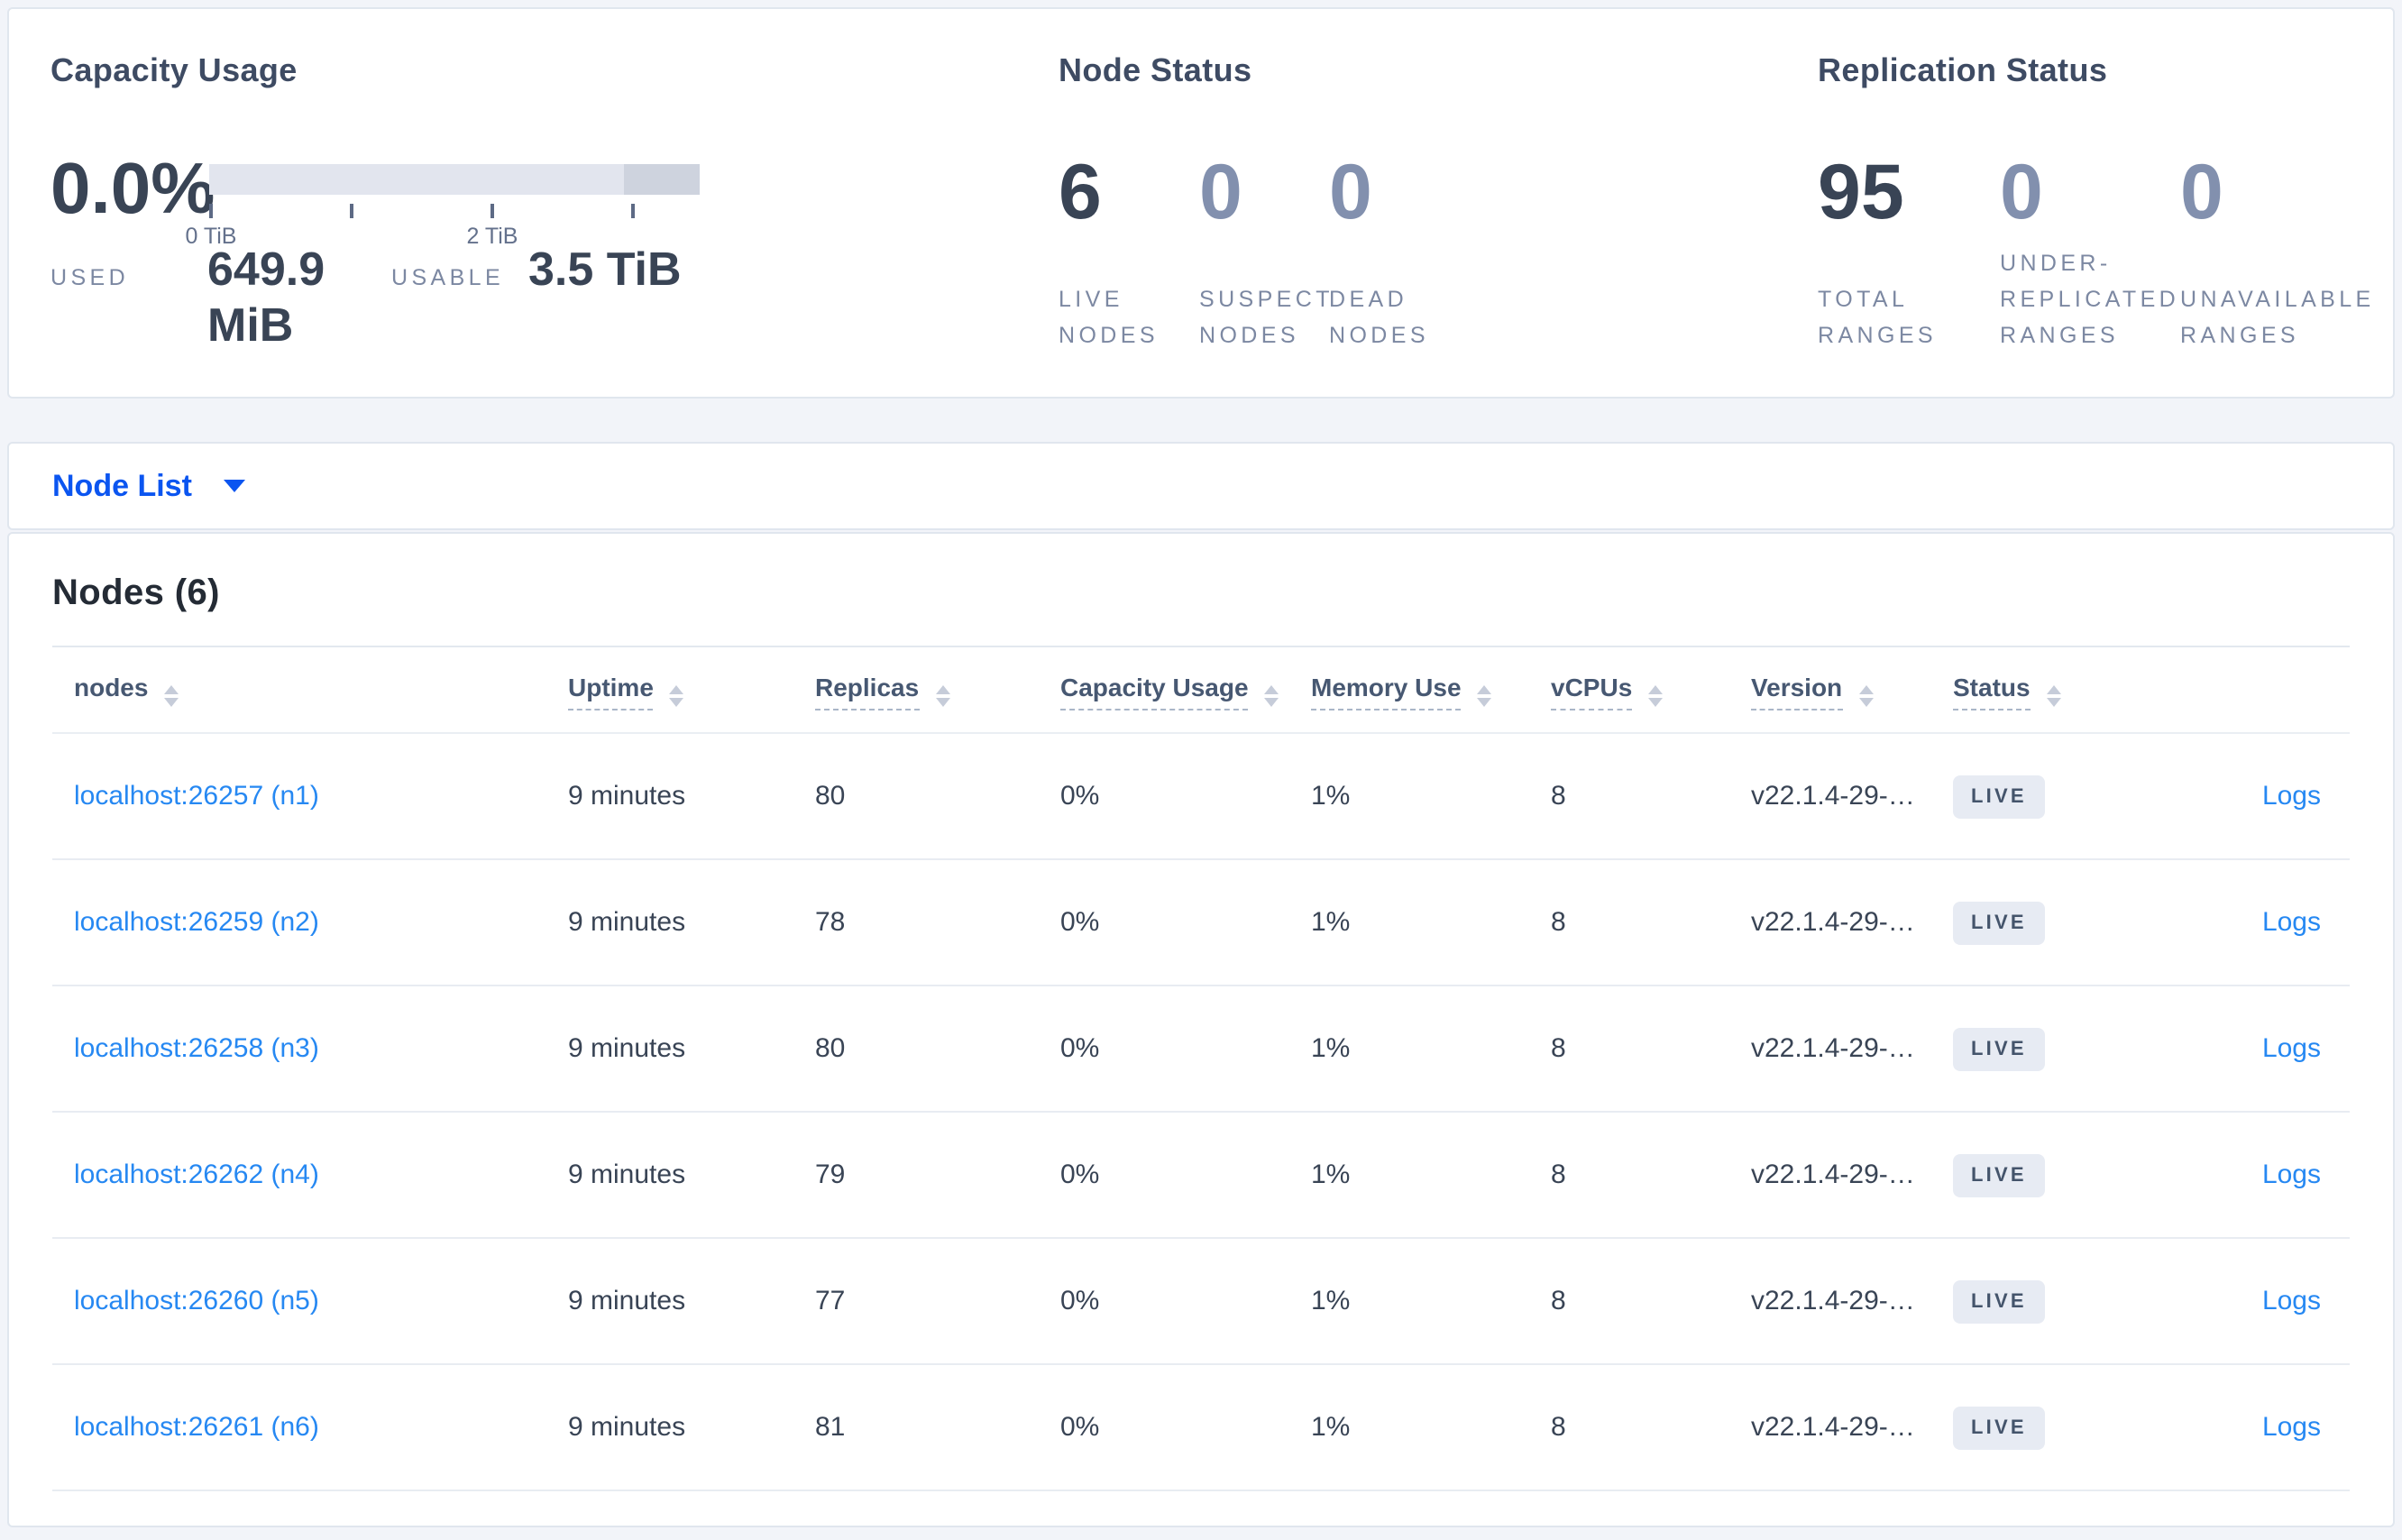 The width and height of the screenshot is (2402, 1540). Describe the element at coordinates (196, 1048) in the screenshot. I see `node-link: localhost:26258 (n3)` at that location.